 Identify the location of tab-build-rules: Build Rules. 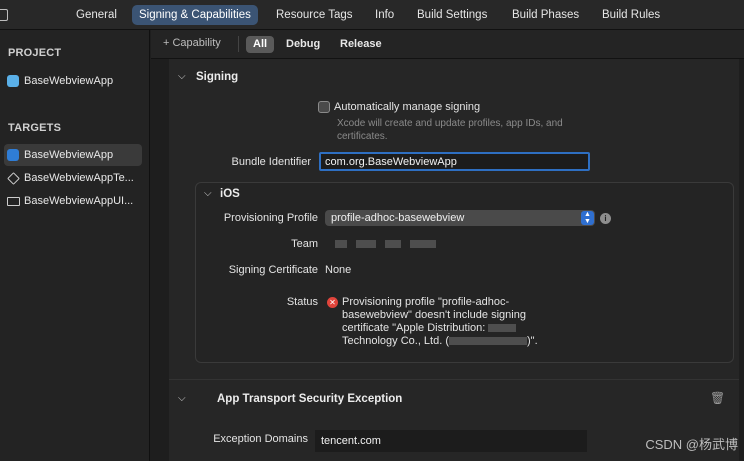
(631, 15).